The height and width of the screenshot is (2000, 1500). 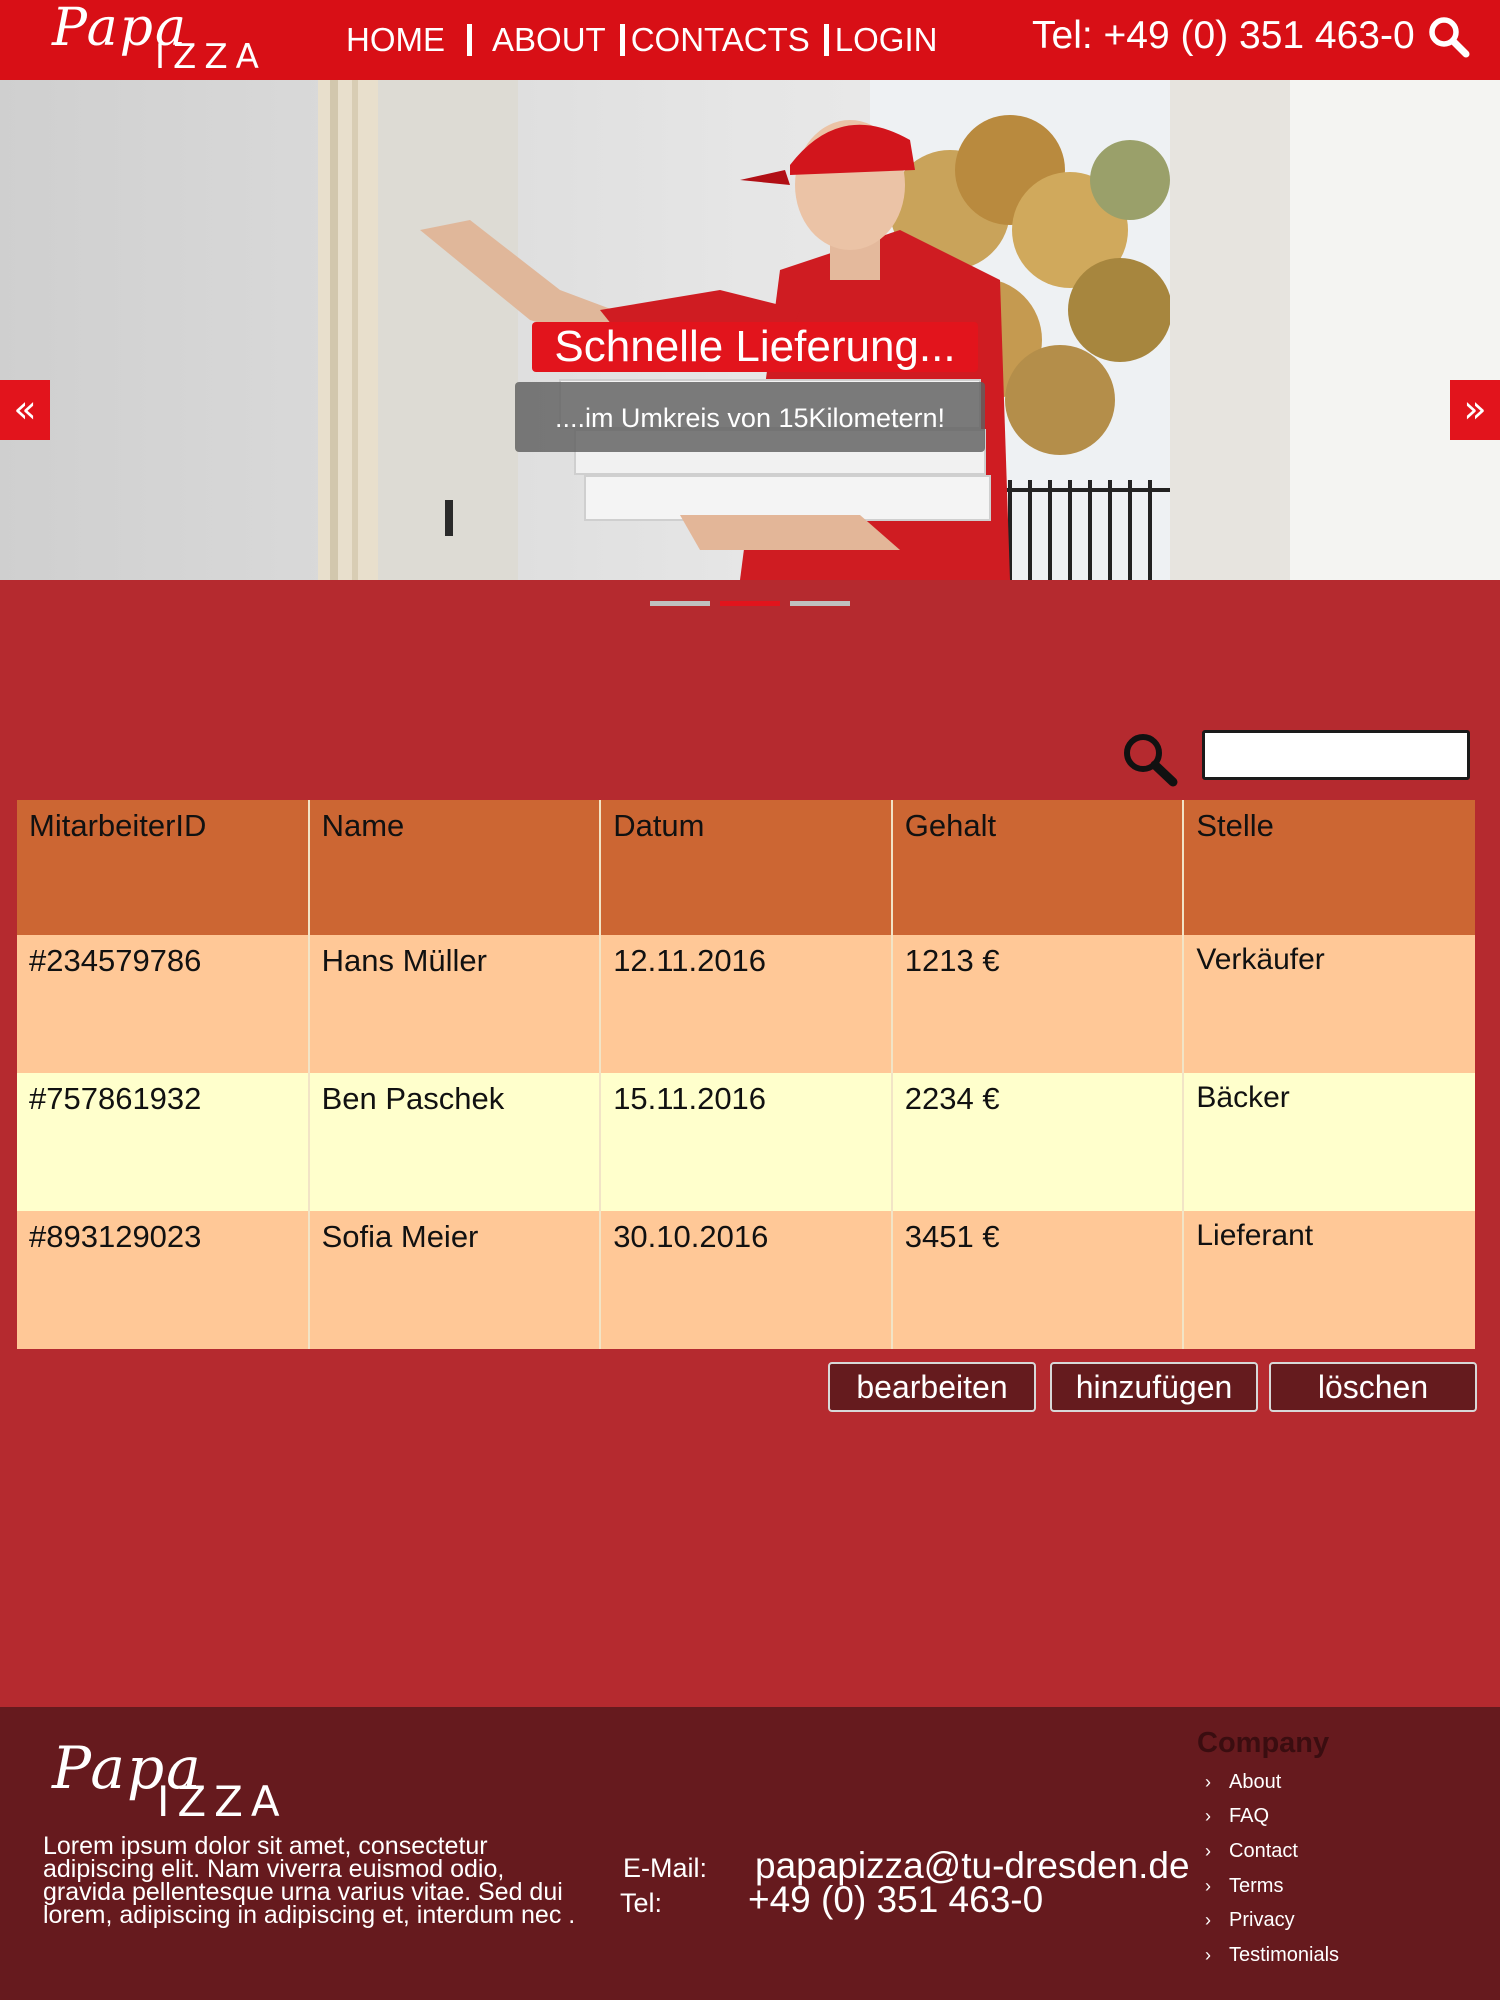 What do you see at coordinates (454, 867) in the screenshot?
I see `column-header-name: Name` at bounding box center [454, 867].